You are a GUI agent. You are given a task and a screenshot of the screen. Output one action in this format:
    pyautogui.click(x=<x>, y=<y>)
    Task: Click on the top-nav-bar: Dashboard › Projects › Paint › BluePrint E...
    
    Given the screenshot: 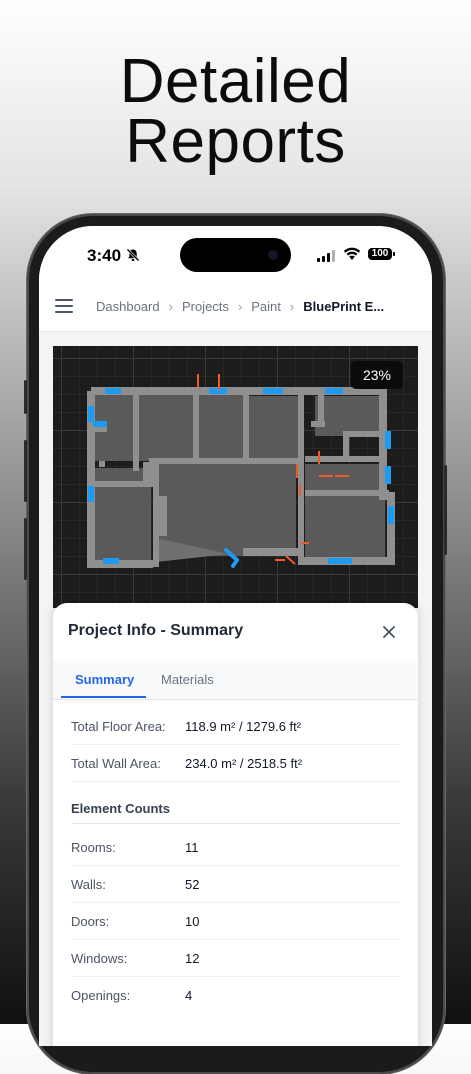 What is the action you would take?
    pyautogui.click(x=235, y=308)
    